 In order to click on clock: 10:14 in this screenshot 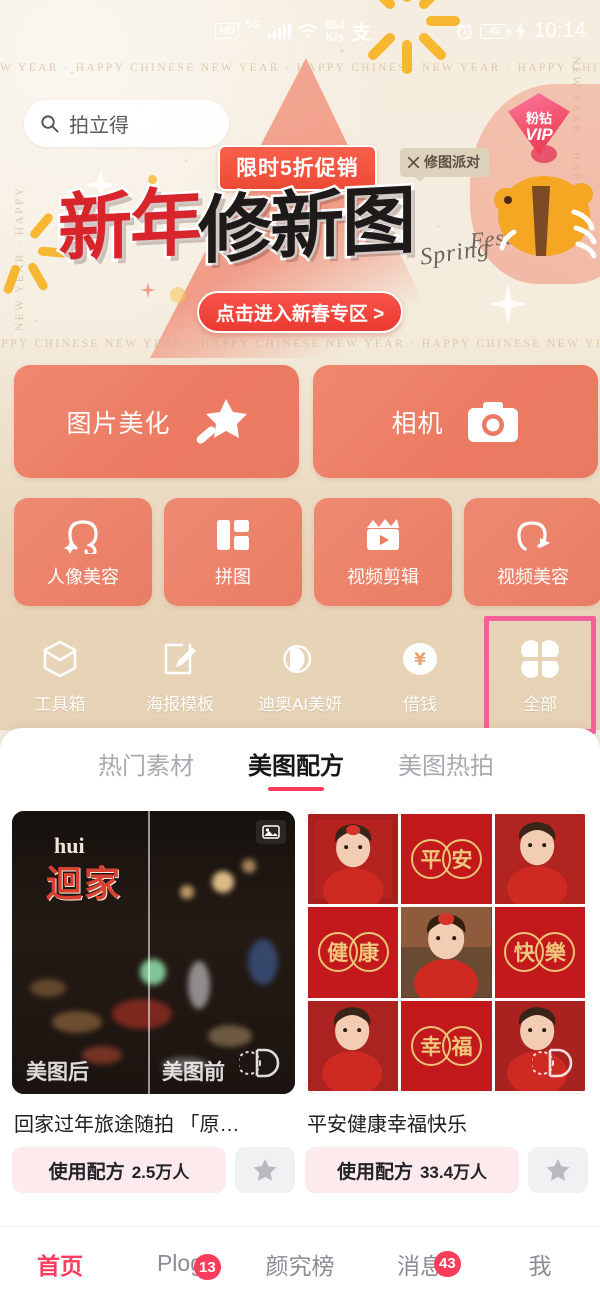, I will do `click(559, 30)`.